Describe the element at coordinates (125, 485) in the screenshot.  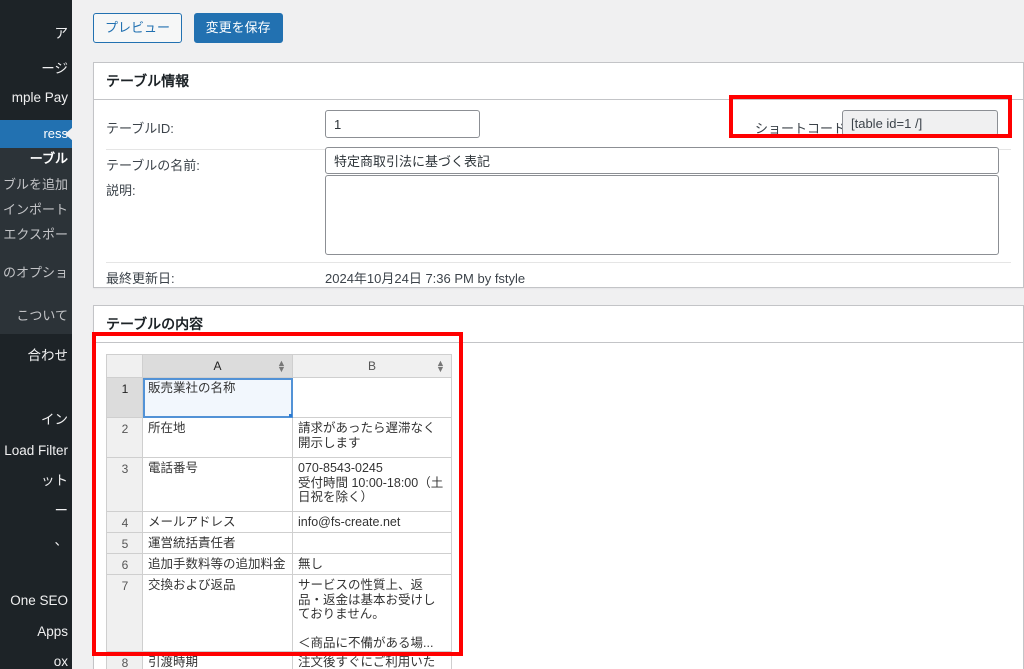
I see `row-header-3: 3` at that location.